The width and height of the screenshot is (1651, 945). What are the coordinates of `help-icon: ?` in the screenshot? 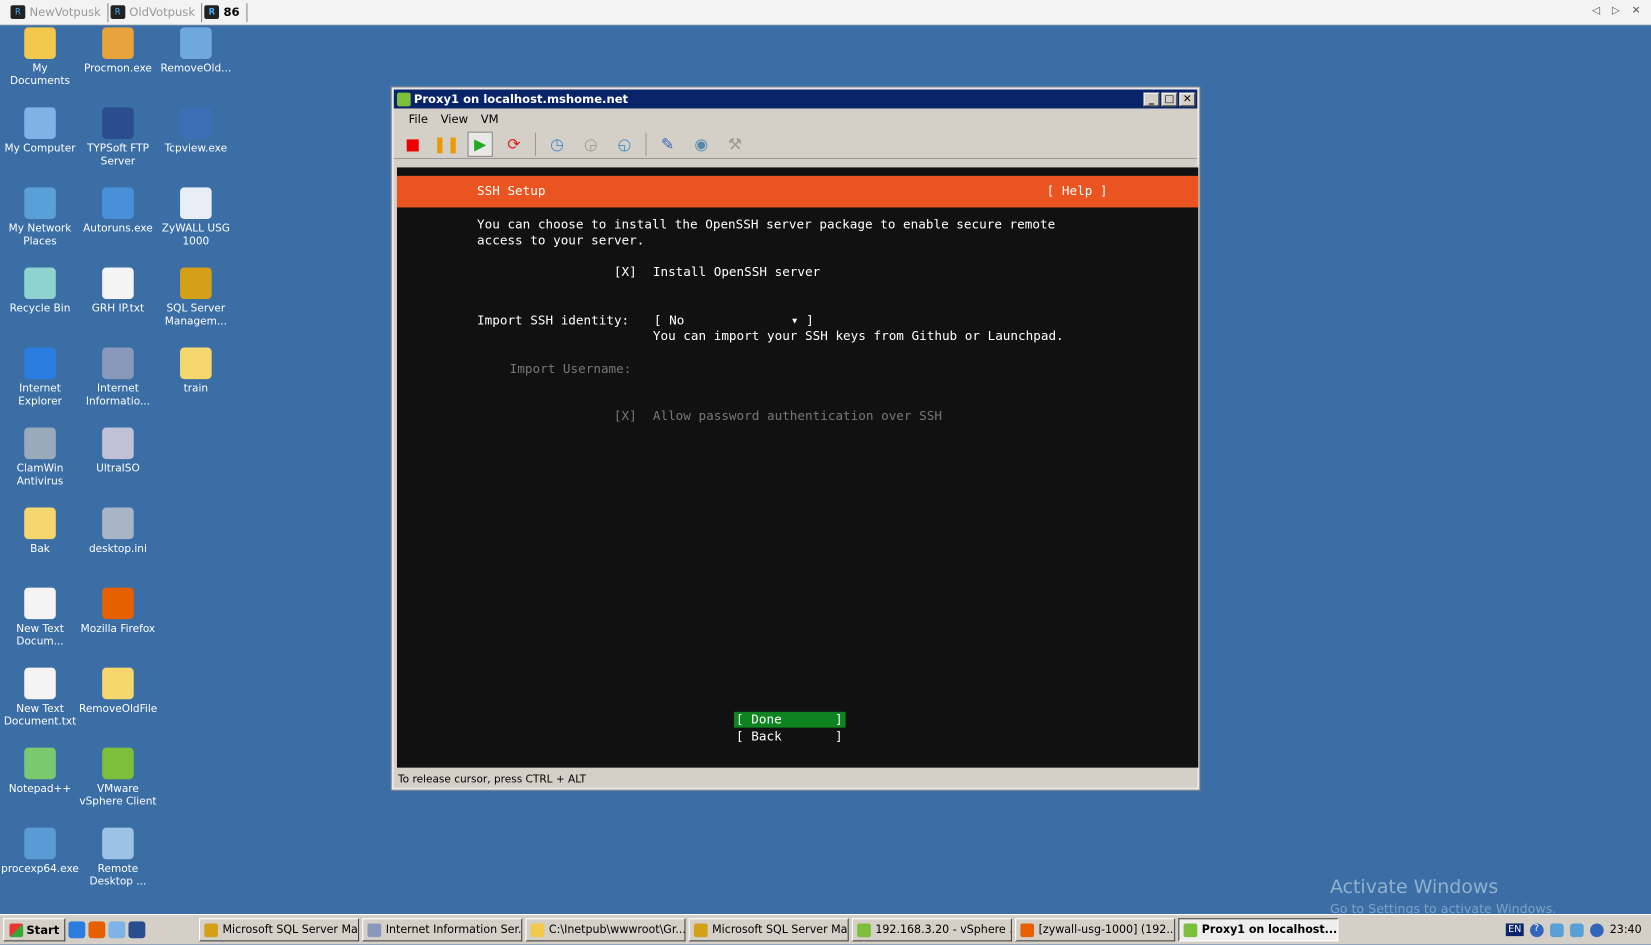 It's located at (1536, 929).